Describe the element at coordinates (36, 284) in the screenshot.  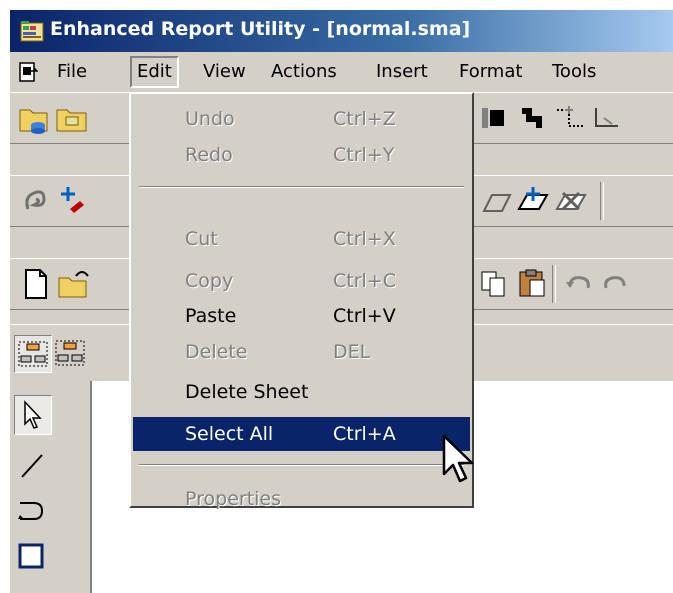
I see `new-document-icon` at that location.